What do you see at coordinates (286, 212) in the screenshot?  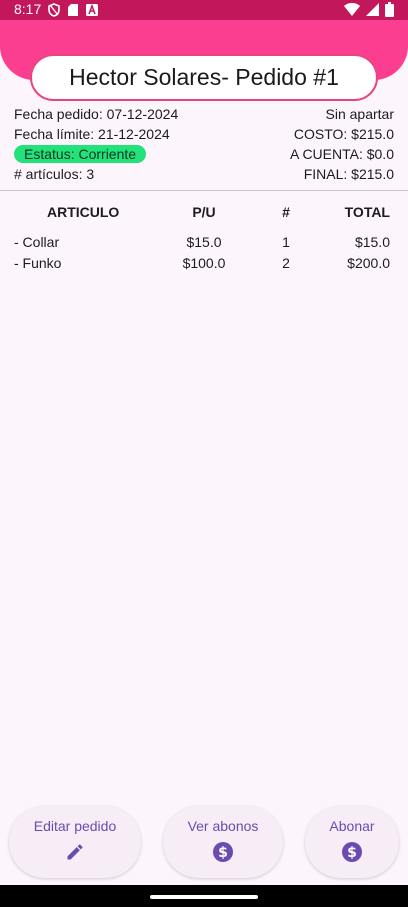 I see `column-header-quantity: #` at bounding box center [286, 212].